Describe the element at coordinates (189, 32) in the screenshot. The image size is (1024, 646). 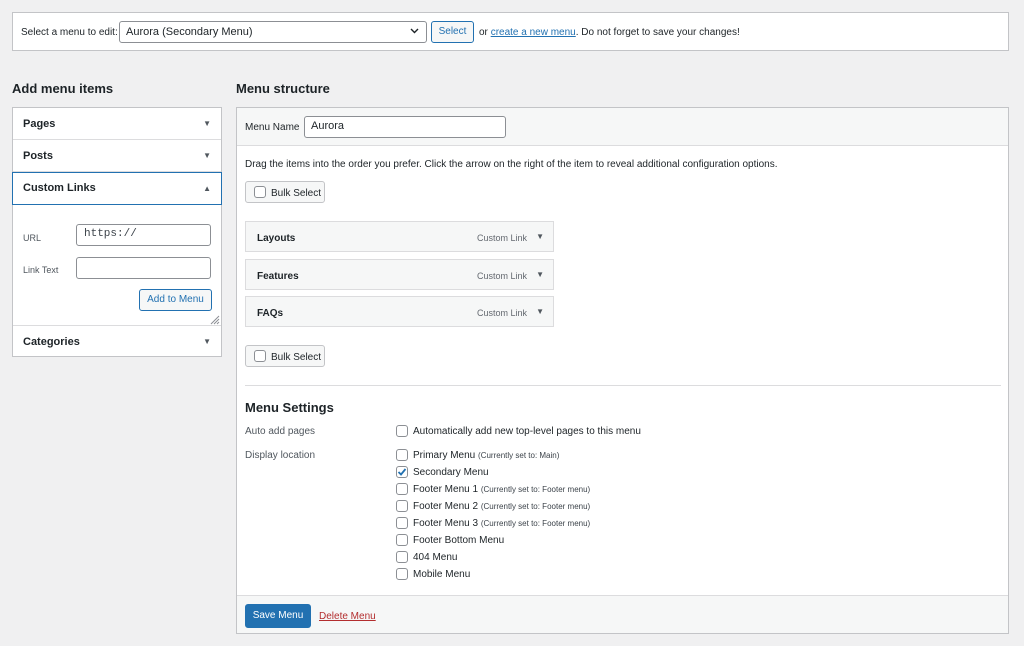
I see `menu-select-value: Aurora (Secondary Menu)` at that location.